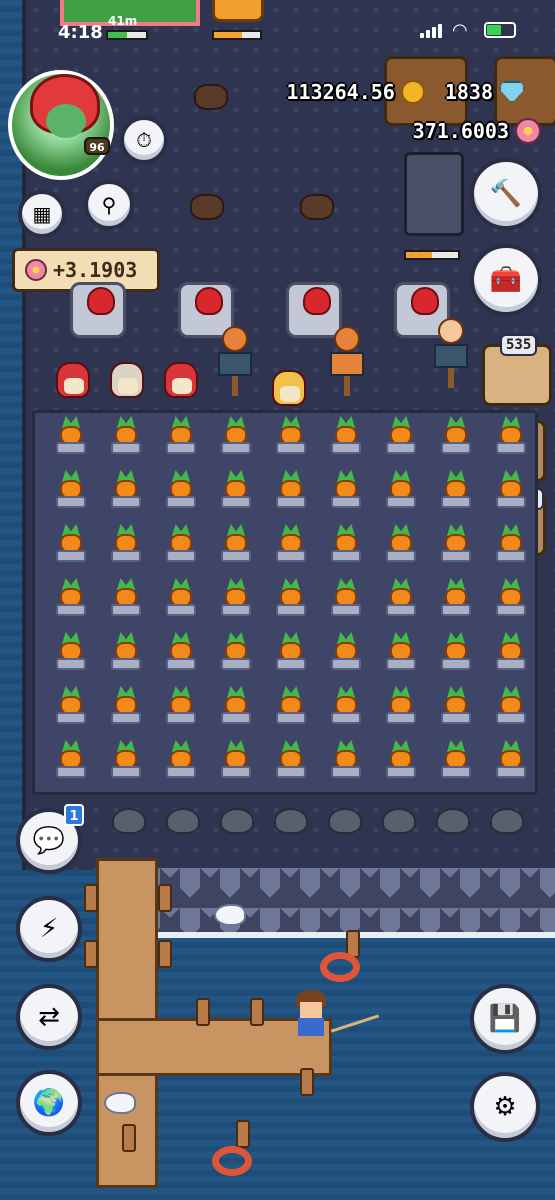  Describe the element at coordinates (127, 380) in the screenshot. I see `cow-critter` at that location.